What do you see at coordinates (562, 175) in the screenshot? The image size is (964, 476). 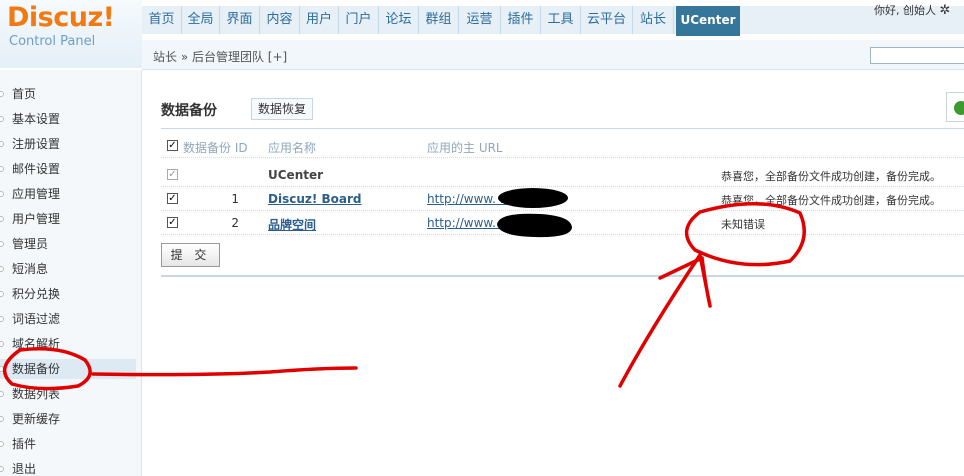 I see `table-row: ✓ UCenter 恭喜您，全部备份文件成功创建，备份完成。` at bounding box center [562, 175].